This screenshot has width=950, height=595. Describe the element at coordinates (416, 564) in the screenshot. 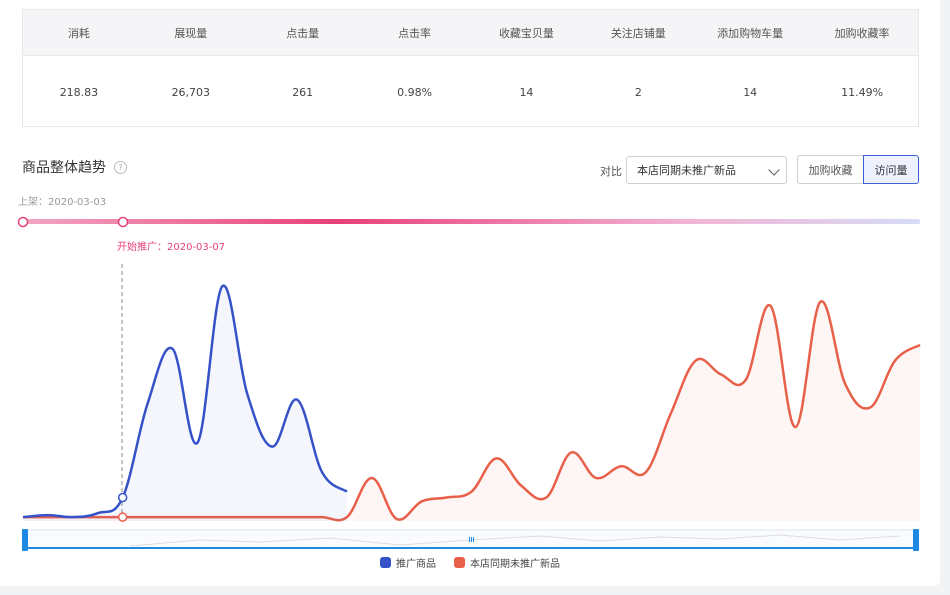

I see `legend-label: 推广商品` at that location.